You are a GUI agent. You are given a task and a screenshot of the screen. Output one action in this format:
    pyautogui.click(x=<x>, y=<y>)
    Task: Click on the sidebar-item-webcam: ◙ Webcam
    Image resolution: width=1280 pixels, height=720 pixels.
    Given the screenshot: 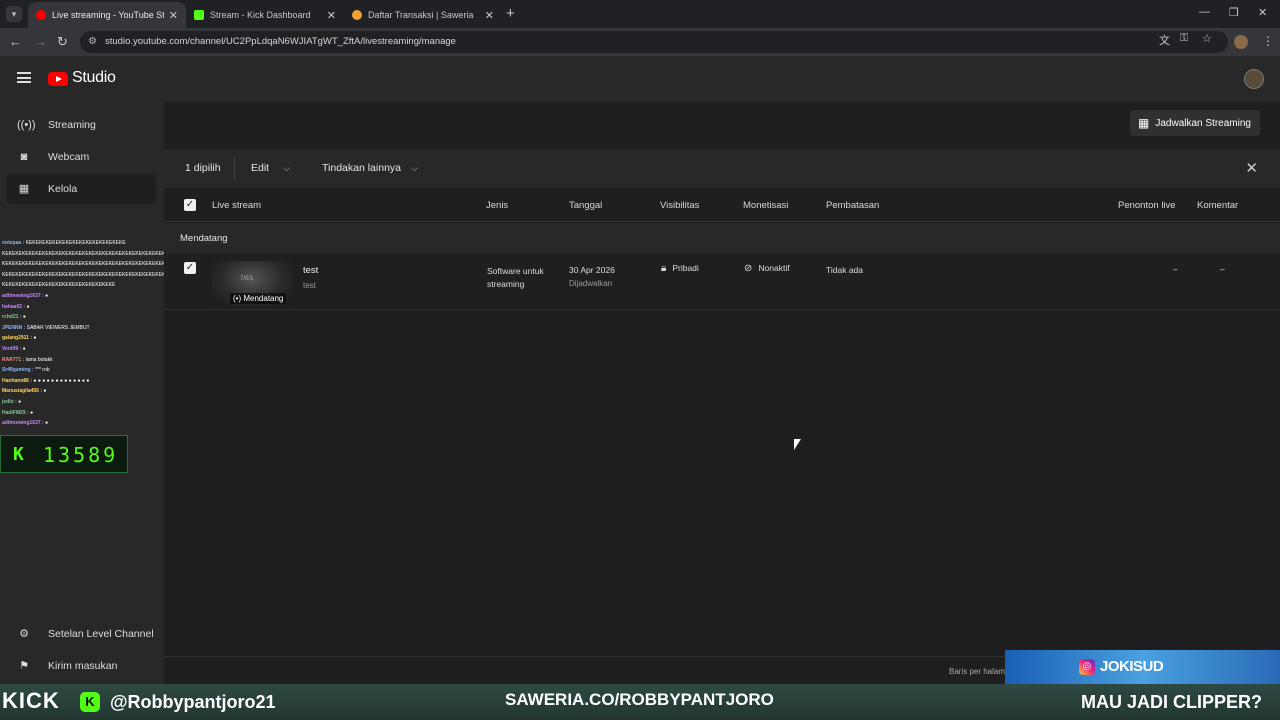 What is the action you would take?
    pyautogui.click(x=79, y=157)
    